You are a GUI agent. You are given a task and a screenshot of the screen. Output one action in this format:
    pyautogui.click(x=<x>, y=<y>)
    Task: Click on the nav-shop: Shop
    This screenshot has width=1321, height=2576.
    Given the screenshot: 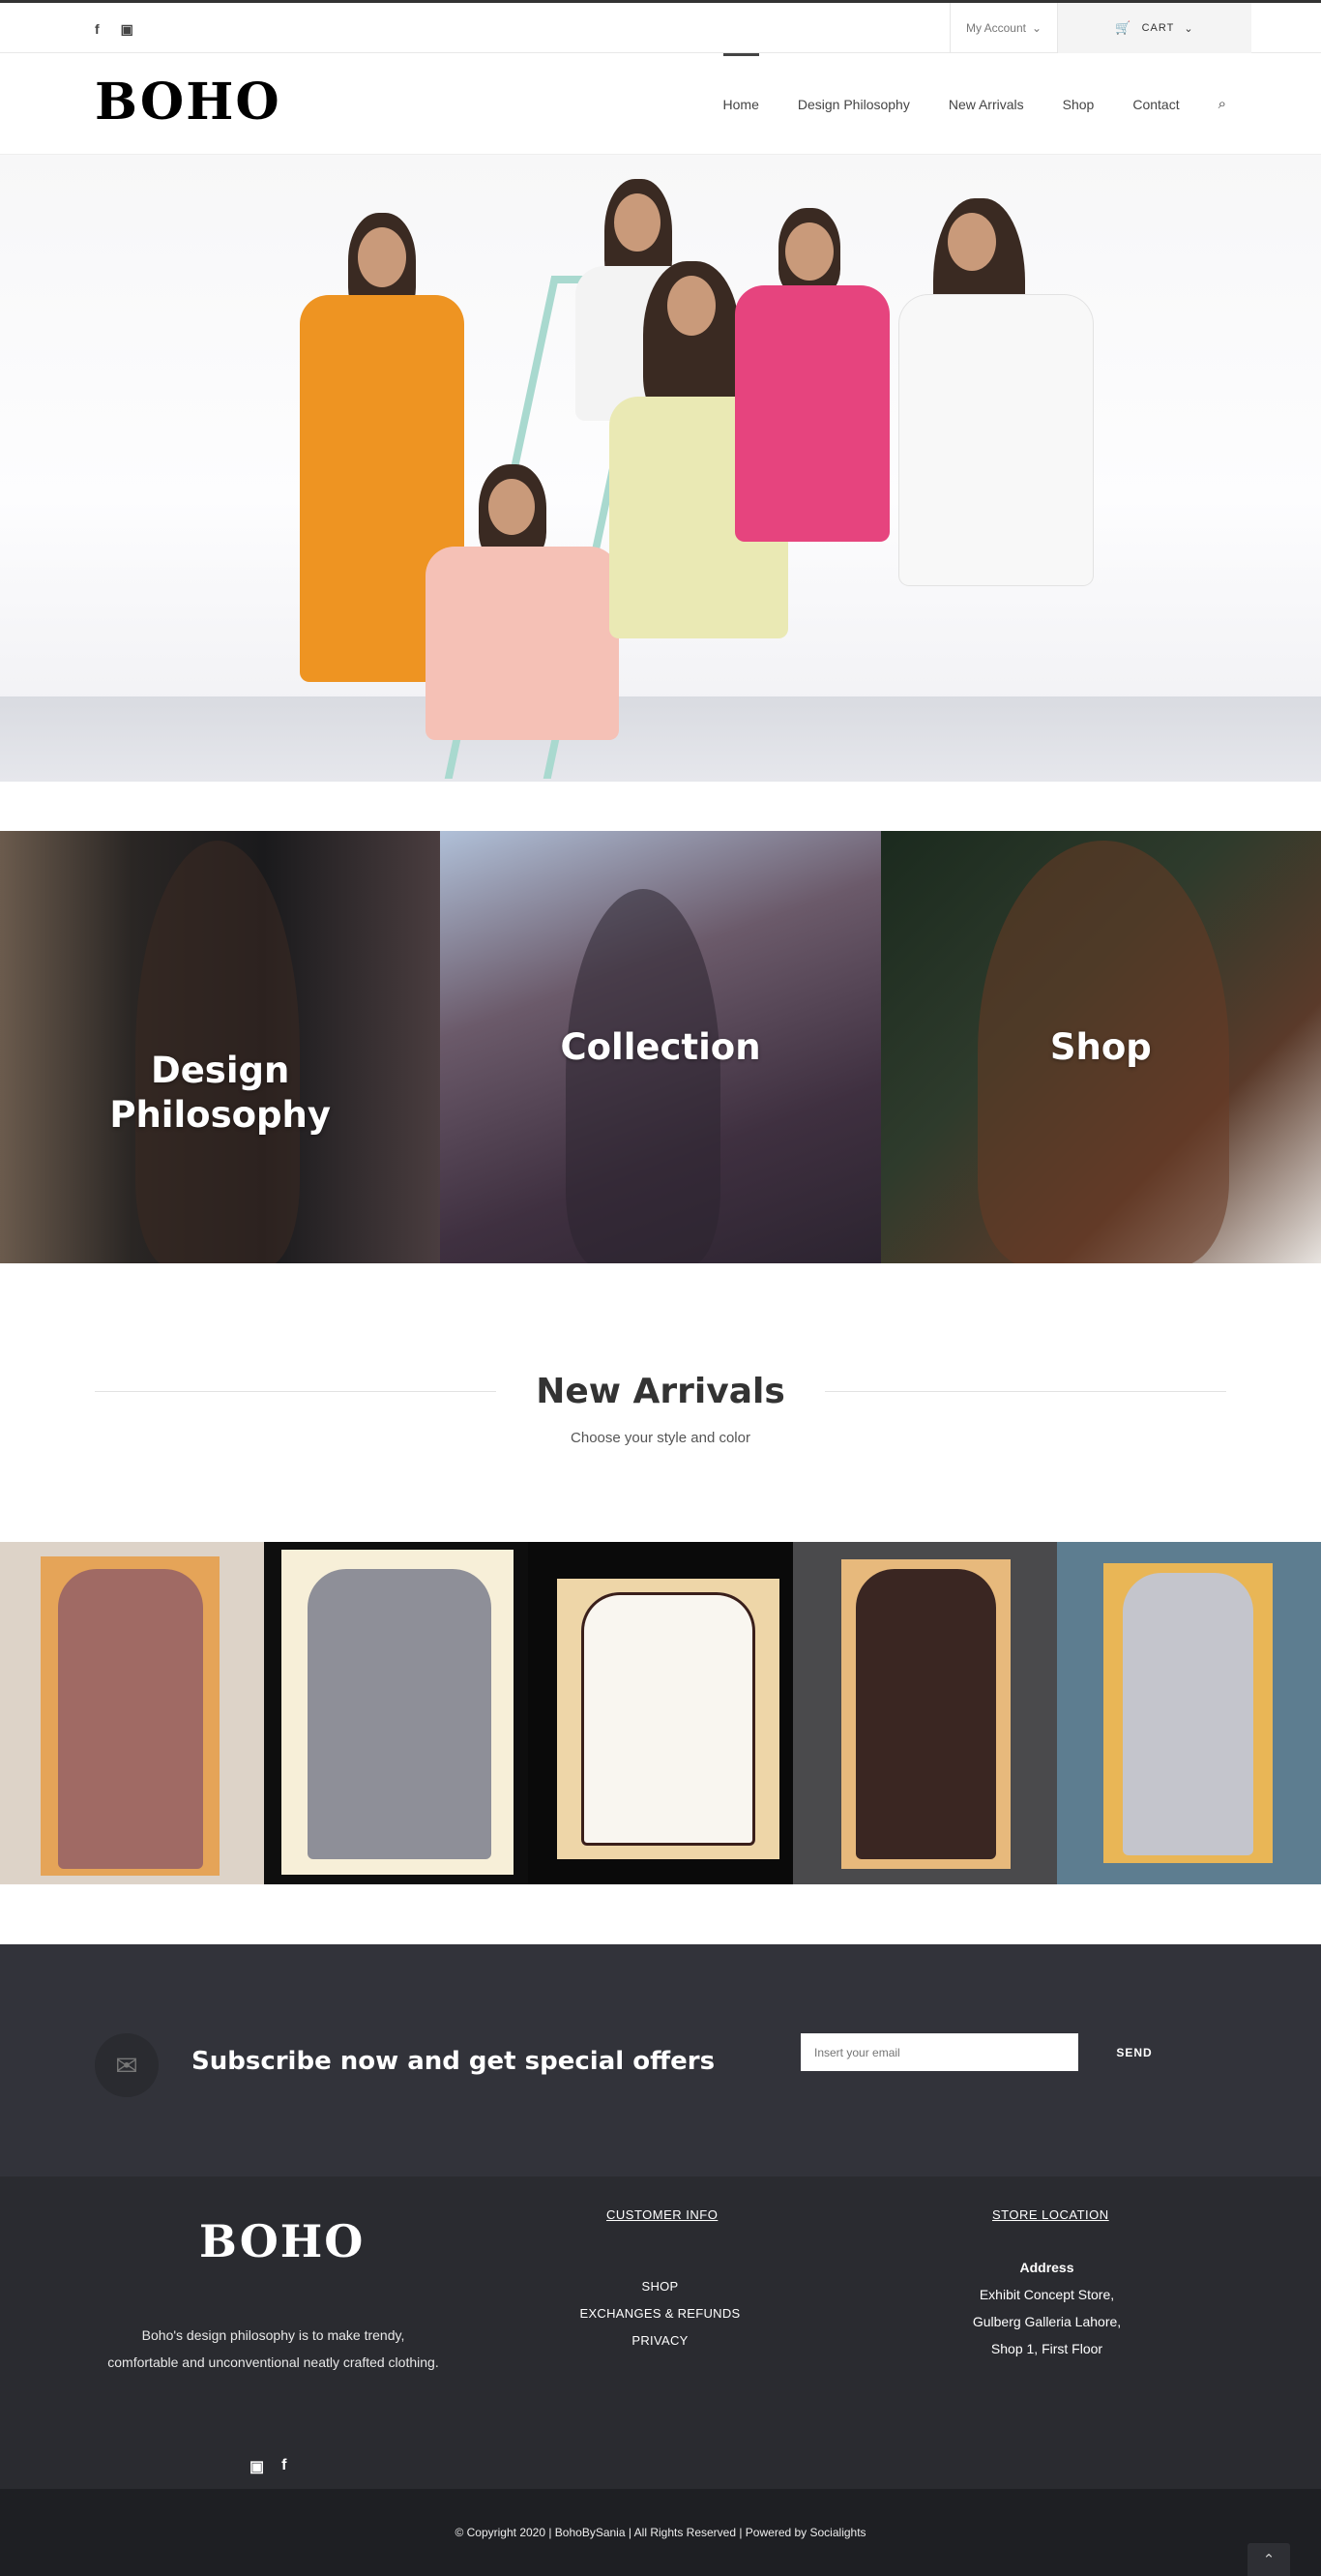 What is the action you would take?
    pyautogui.click(x=1079, y=104)
    